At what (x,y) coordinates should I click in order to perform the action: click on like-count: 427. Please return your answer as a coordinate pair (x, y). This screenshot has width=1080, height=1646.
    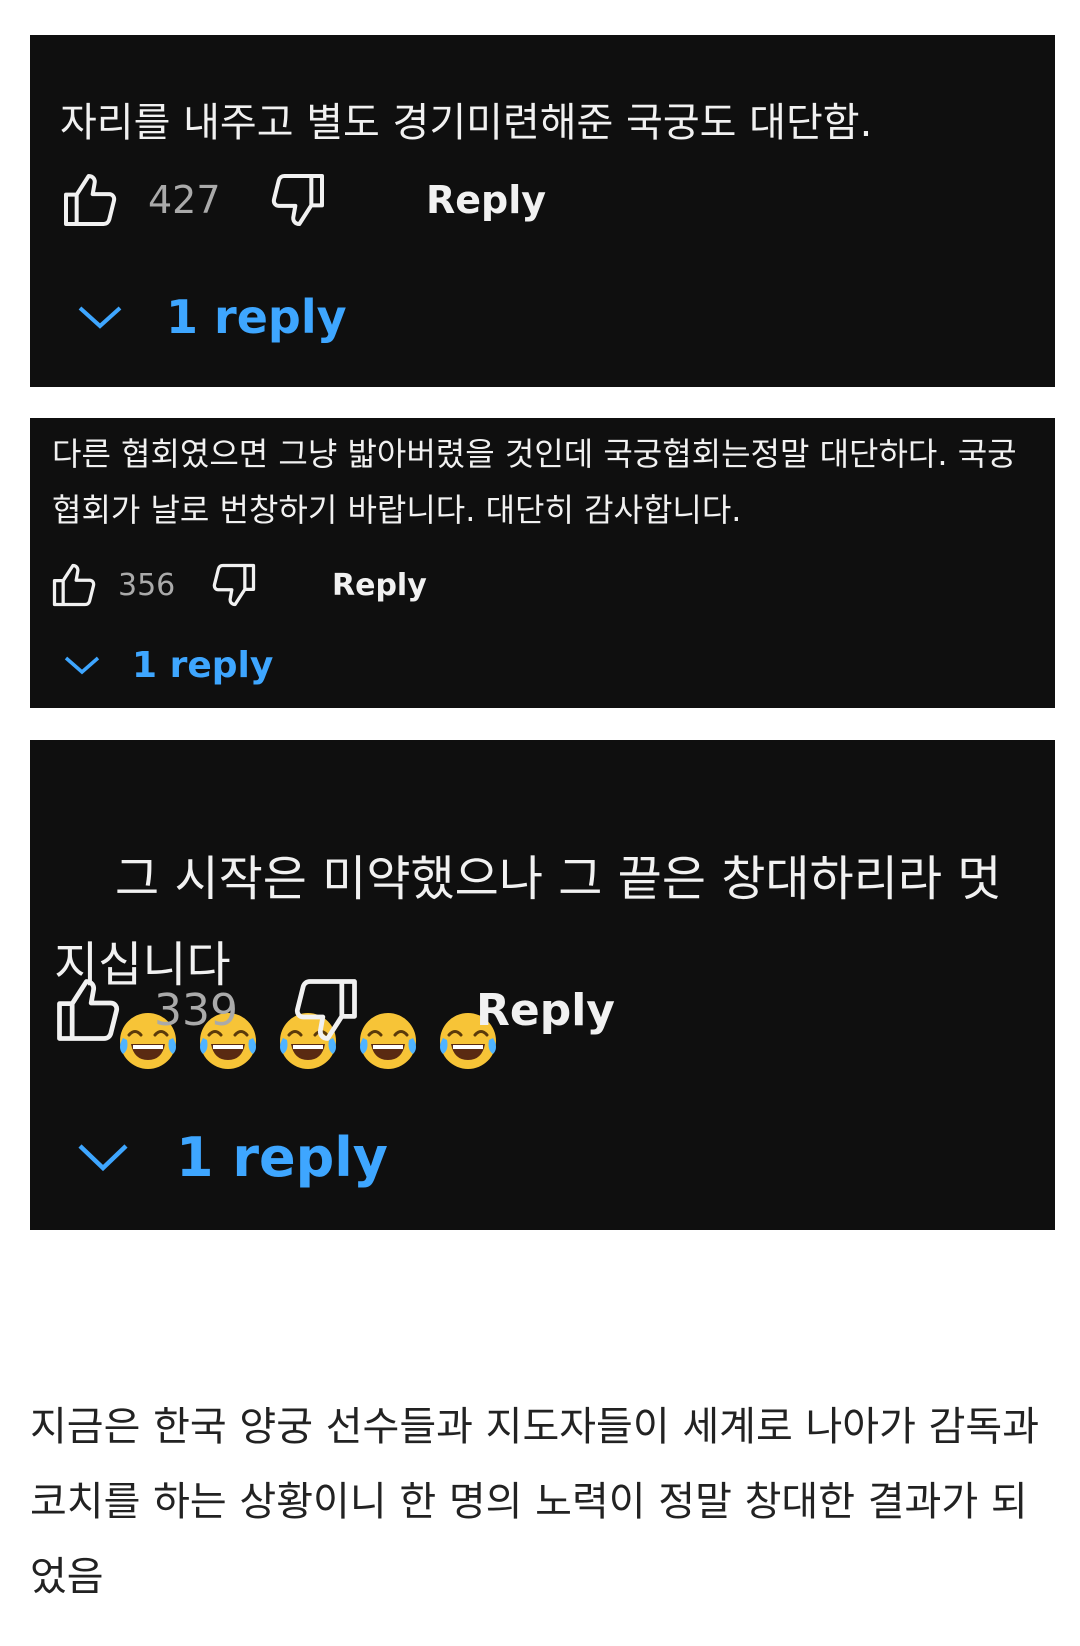
    Looking at the image, I should click on (184, 200).